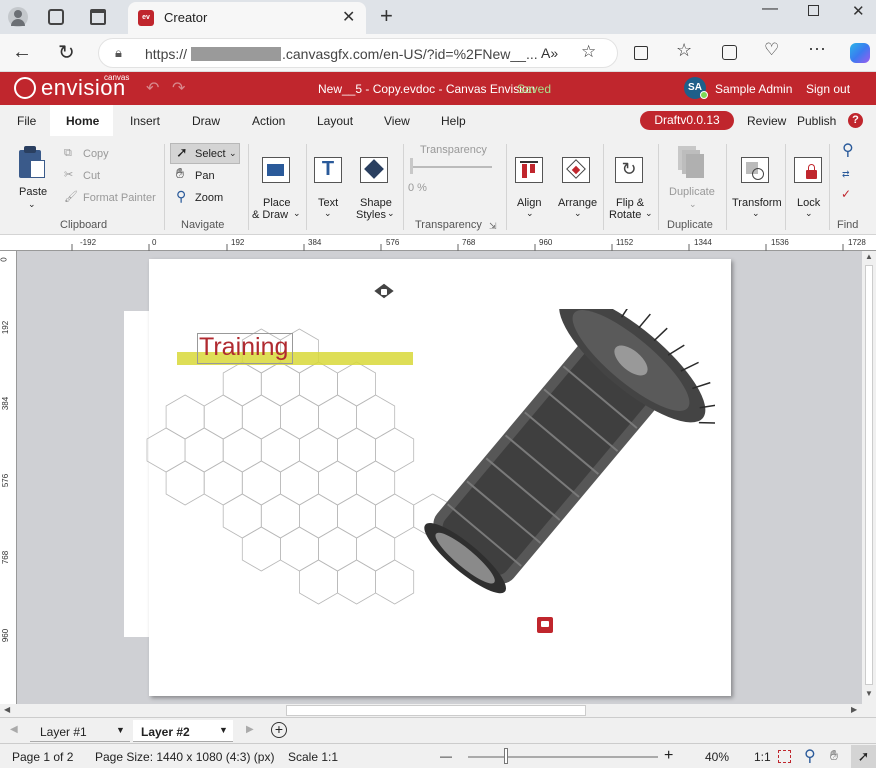 This screenshot has height=768, width=876. What do you see at coordinates (335, 121) in the screenshot?
I see `menu-layout: Layout` at bounding box center [335, 121].